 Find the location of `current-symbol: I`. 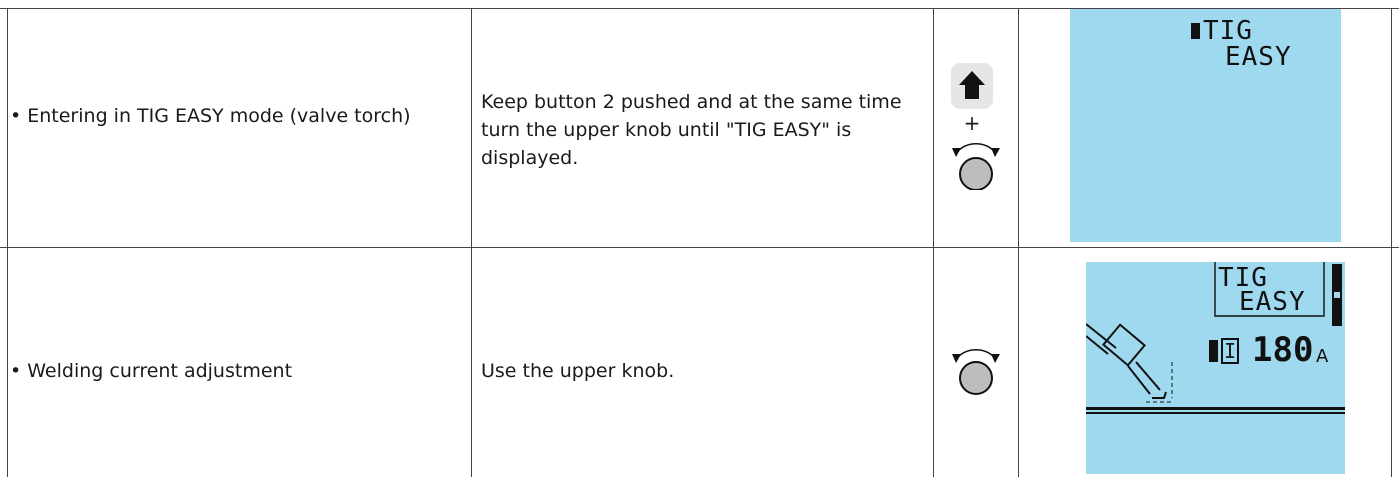

current-symbol: I is located at coordinates (1230, 351).